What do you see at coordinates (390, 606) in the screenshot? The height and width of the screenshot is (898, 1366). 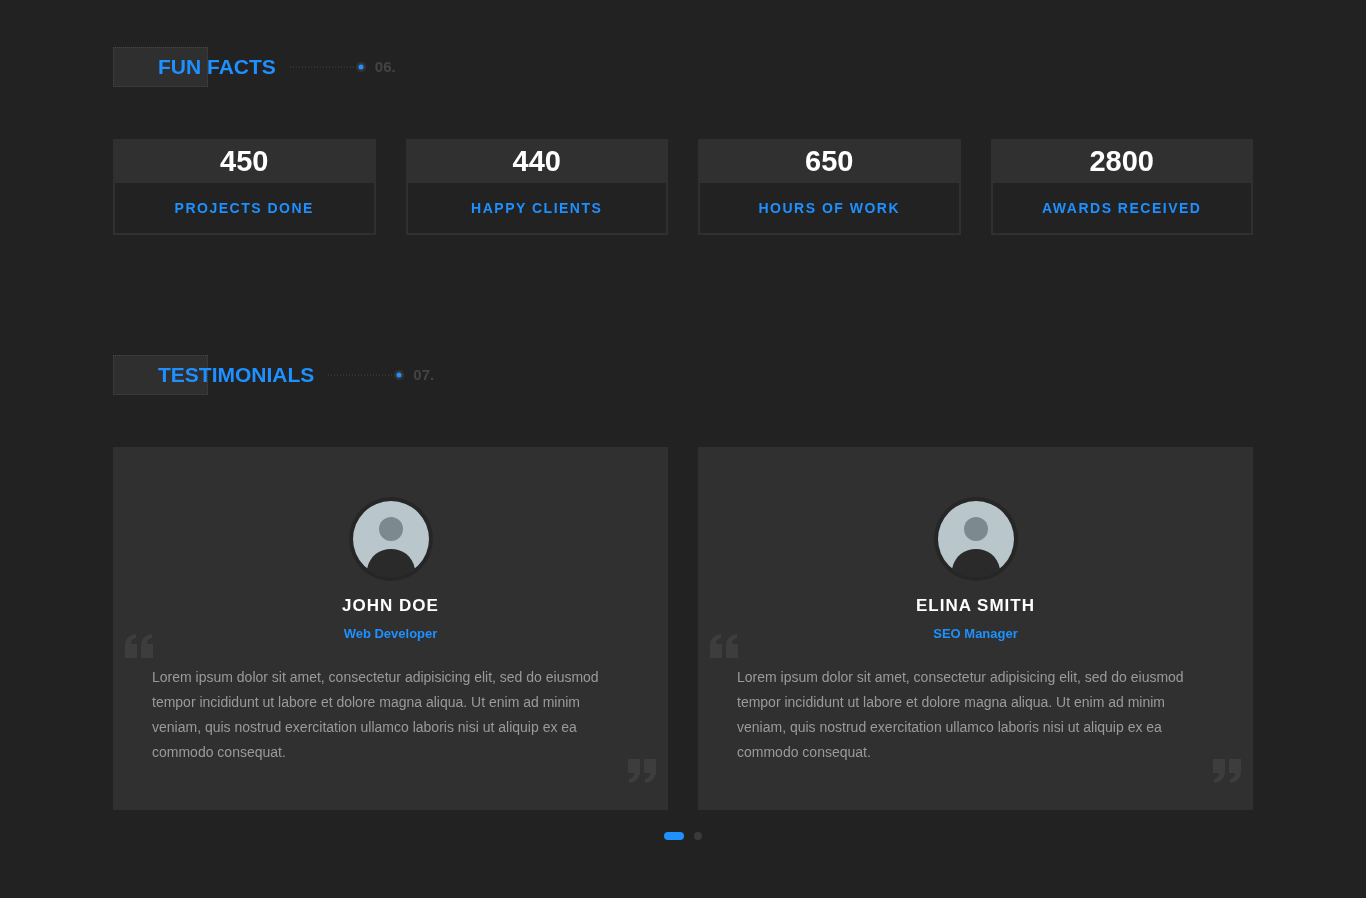 I see `person-name: JOHN DOE` at bounding box center [390, 606].